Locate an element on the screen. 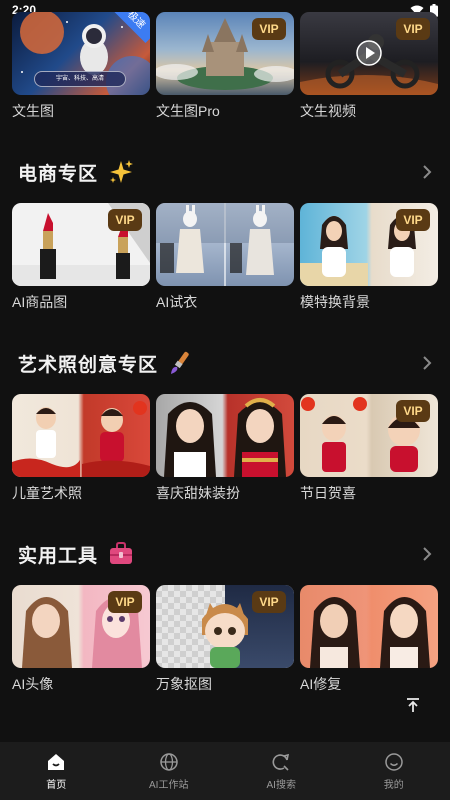 This screenshot has height=800, width=450. section-title: 实用工具 is located at coordinates (58, 556).